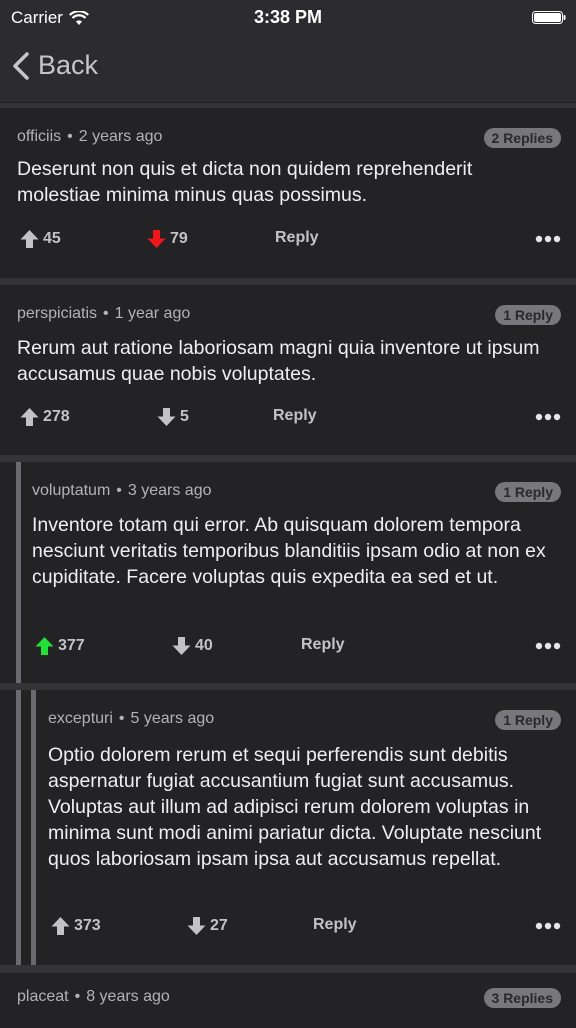 The image size is (576, 1028). What do you see at coordinates (167, 239) in the screenshot?
I see `downvote-button: 79` at bounding box center [167, 239].